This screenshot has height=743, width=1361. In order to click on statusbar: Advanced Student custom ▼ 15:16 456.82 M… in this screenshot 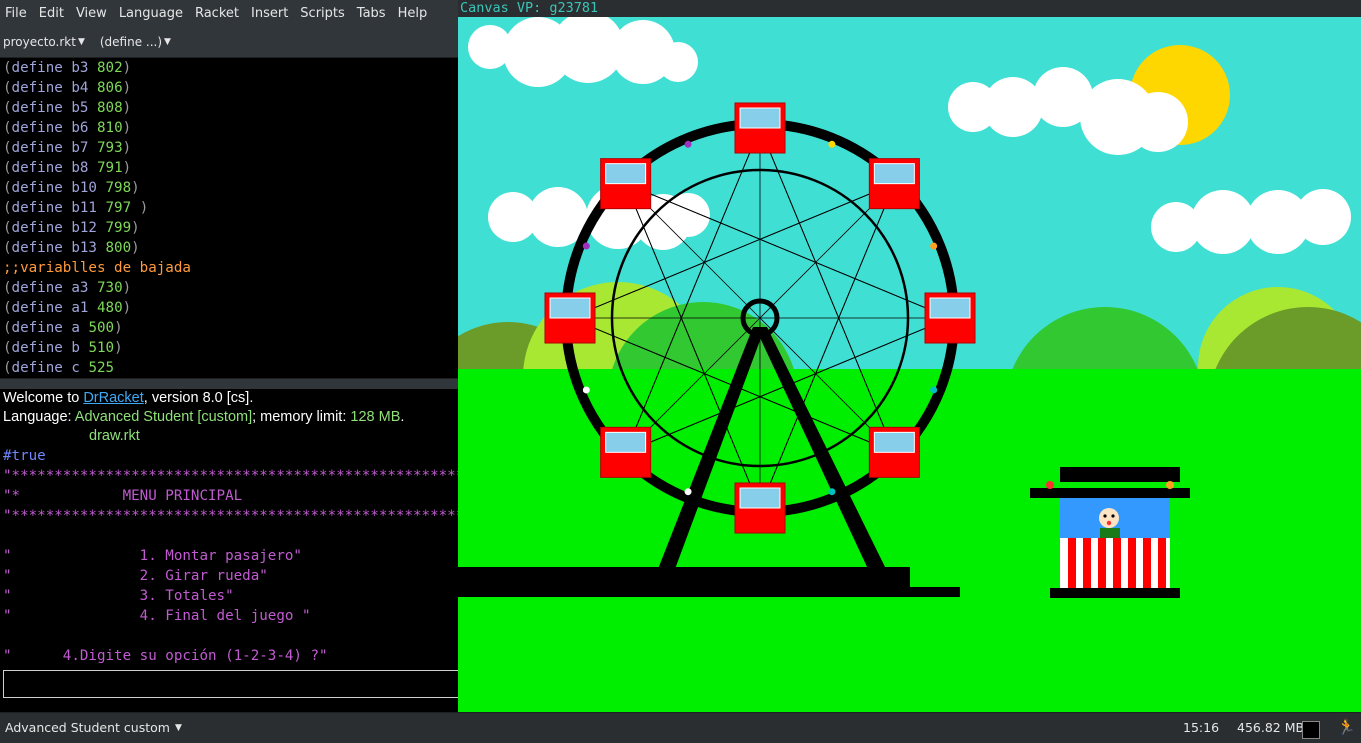, I will do `click(680, 727)`.